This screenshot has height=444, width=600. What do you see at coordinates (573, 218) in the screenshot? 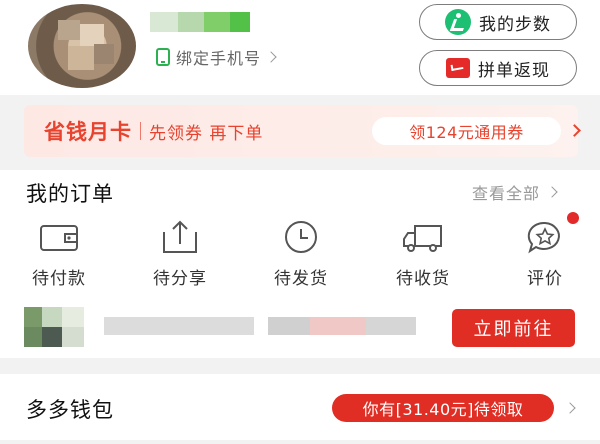
I see `notification-dot` at bounding box center [573, 218].